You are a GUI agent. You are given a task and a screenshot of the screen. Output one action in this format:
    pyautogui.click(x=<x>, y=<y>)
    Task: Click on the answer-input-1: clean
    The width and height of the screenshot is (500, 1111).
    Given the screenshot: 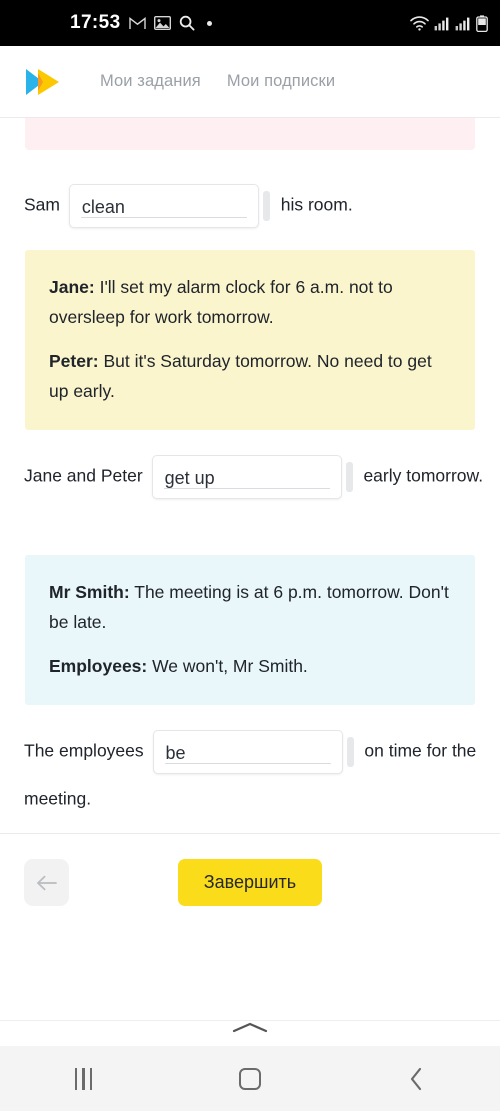 What is the action you would take?
    pyautogui.click(x=163, y=205)
    